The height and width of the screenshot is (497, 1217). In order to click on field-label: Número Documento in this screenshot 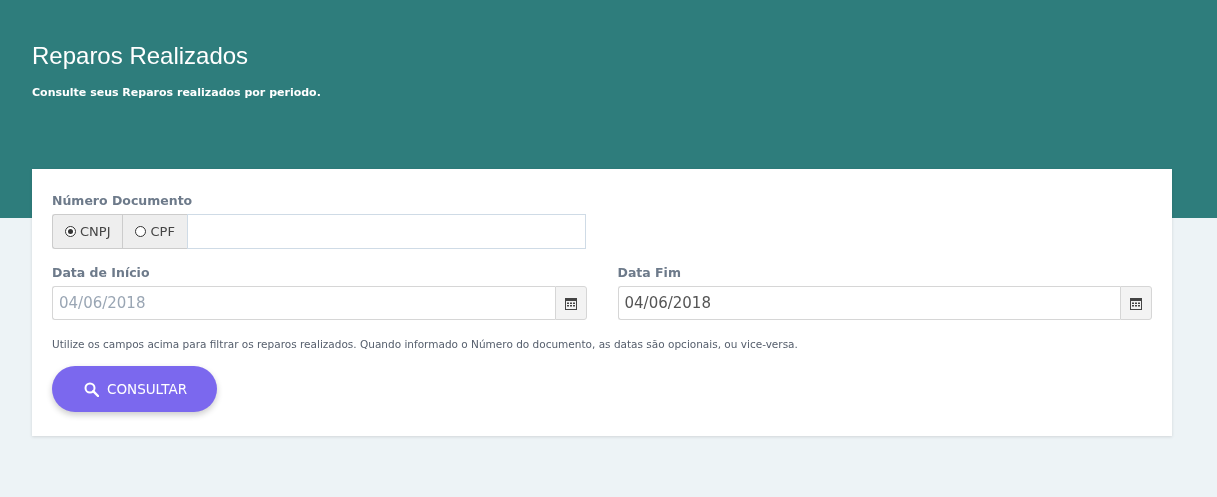, I will do `click(123, 200)`.